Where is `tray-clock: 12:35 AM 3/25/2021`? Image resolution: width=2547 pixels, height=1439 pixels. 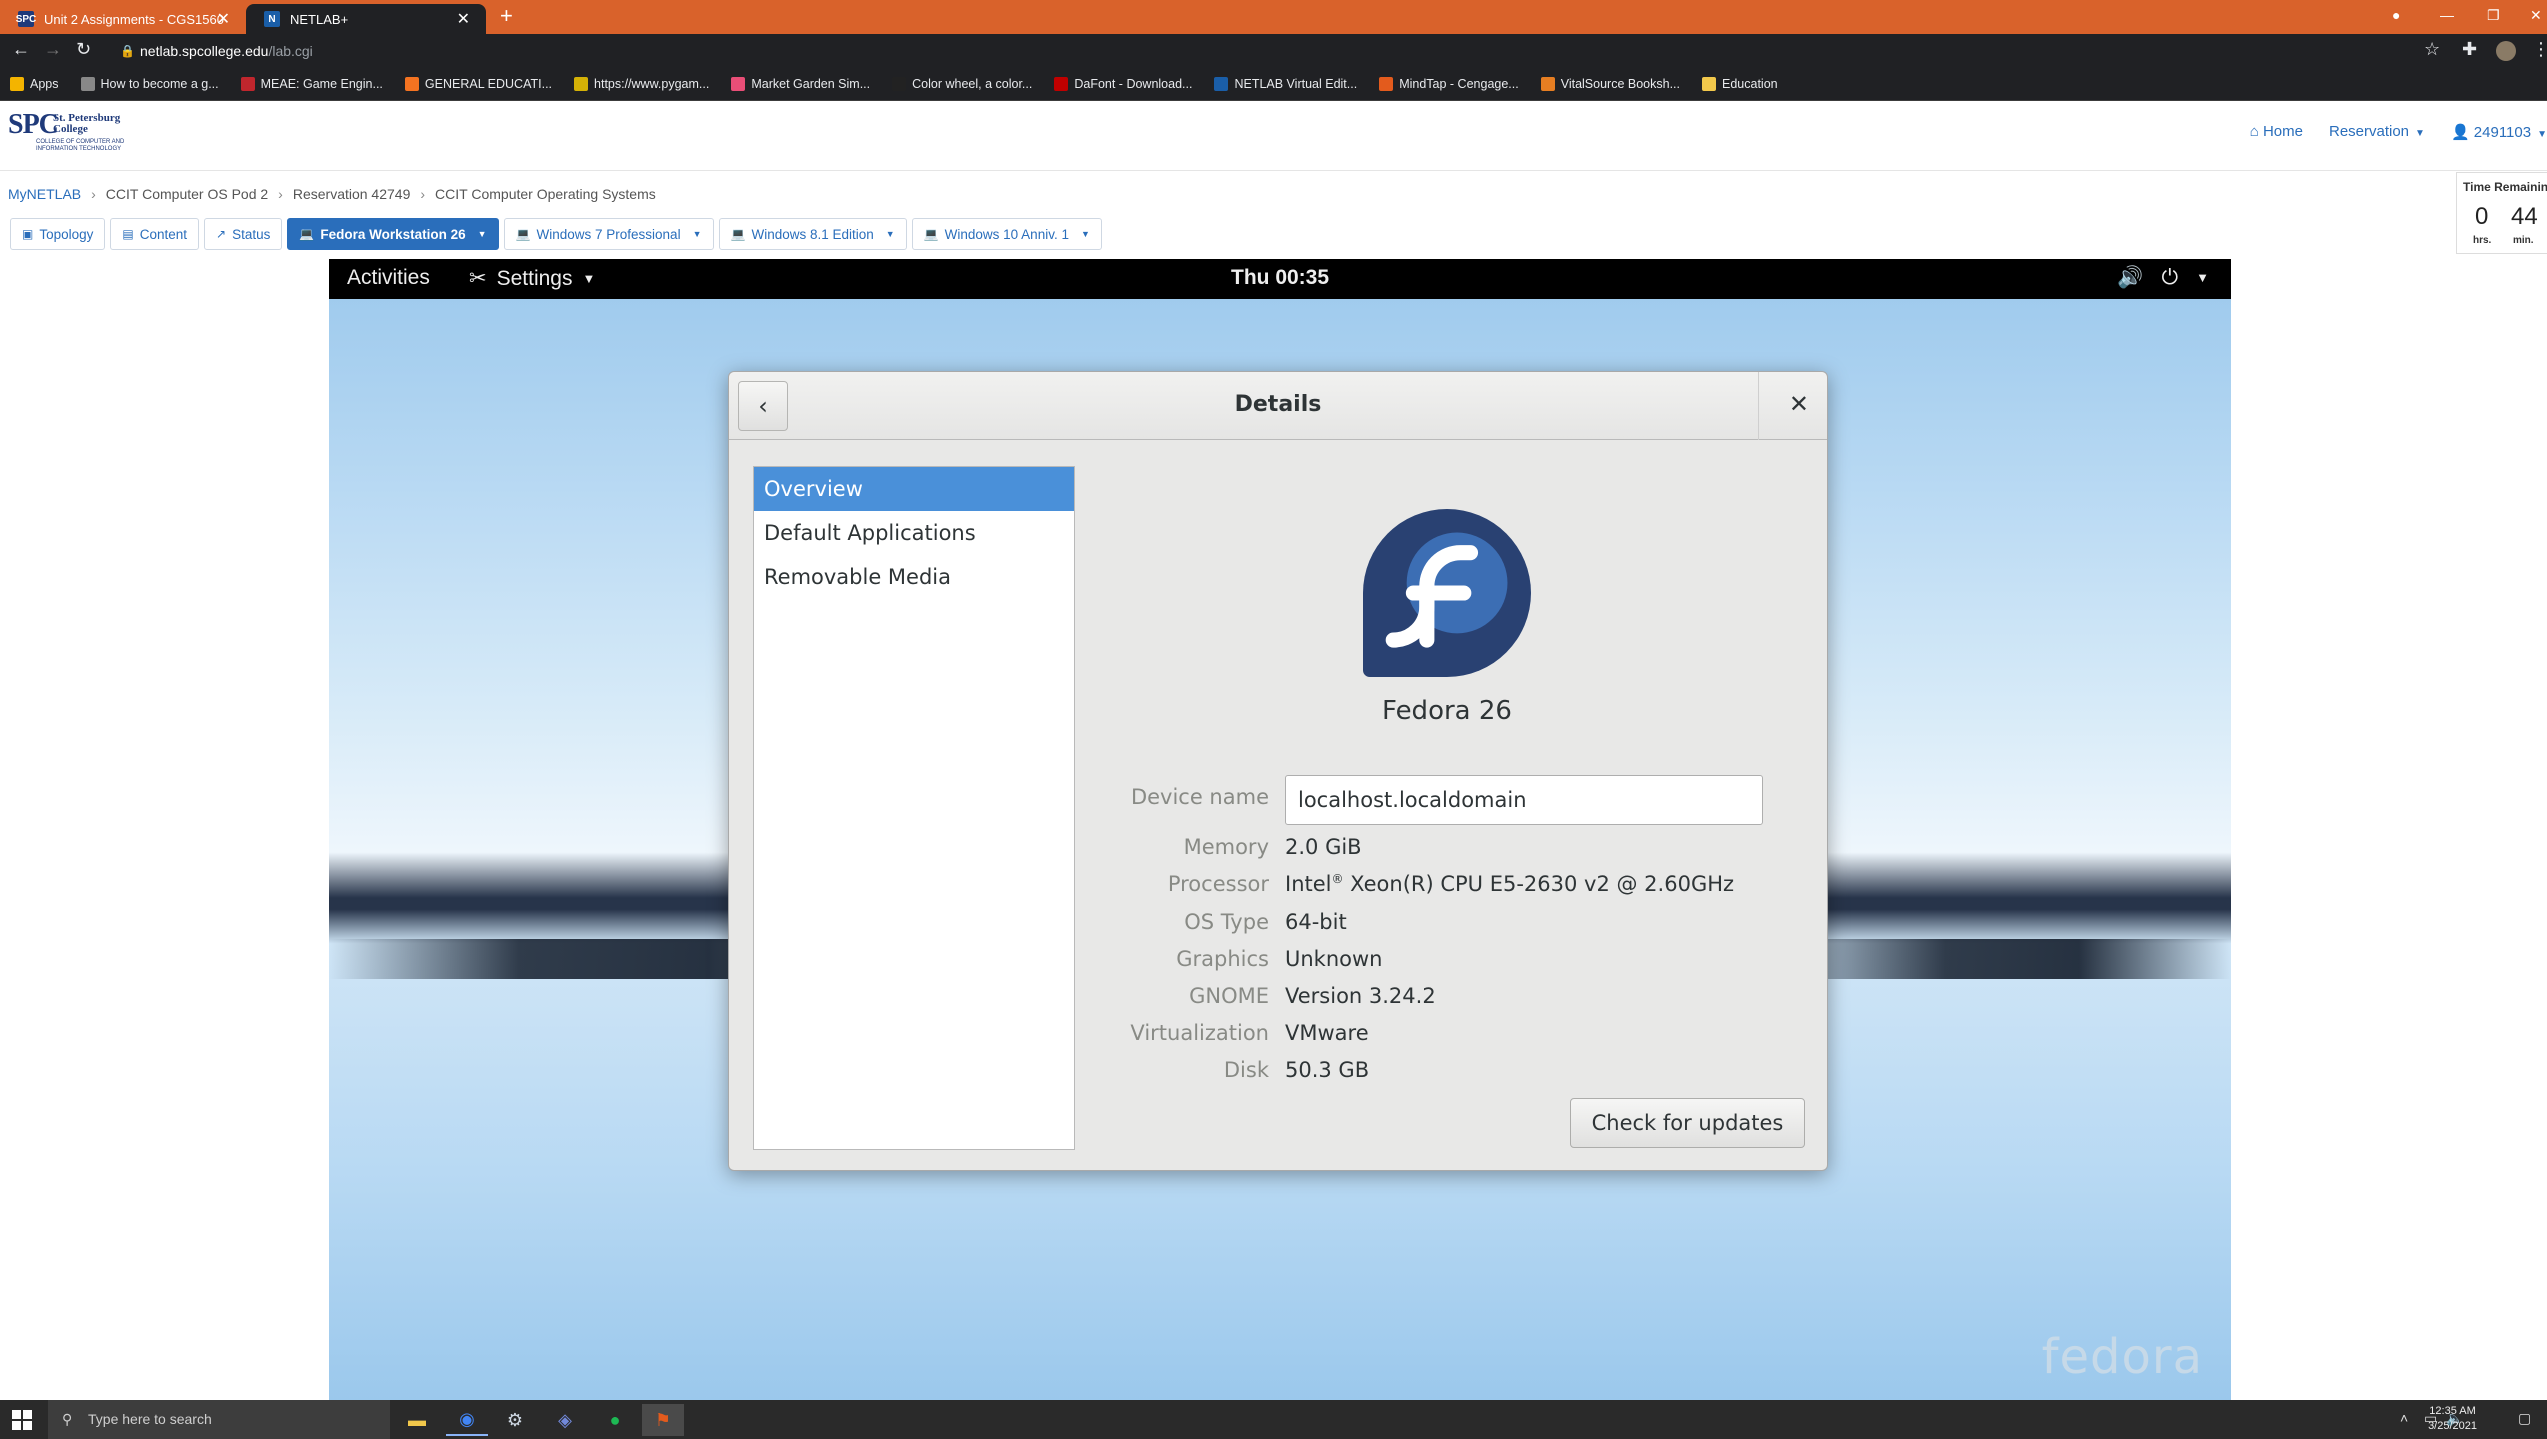 tray-clock: 12:35 AM 3/25/2021 is located at coordinates (2452, 1419).